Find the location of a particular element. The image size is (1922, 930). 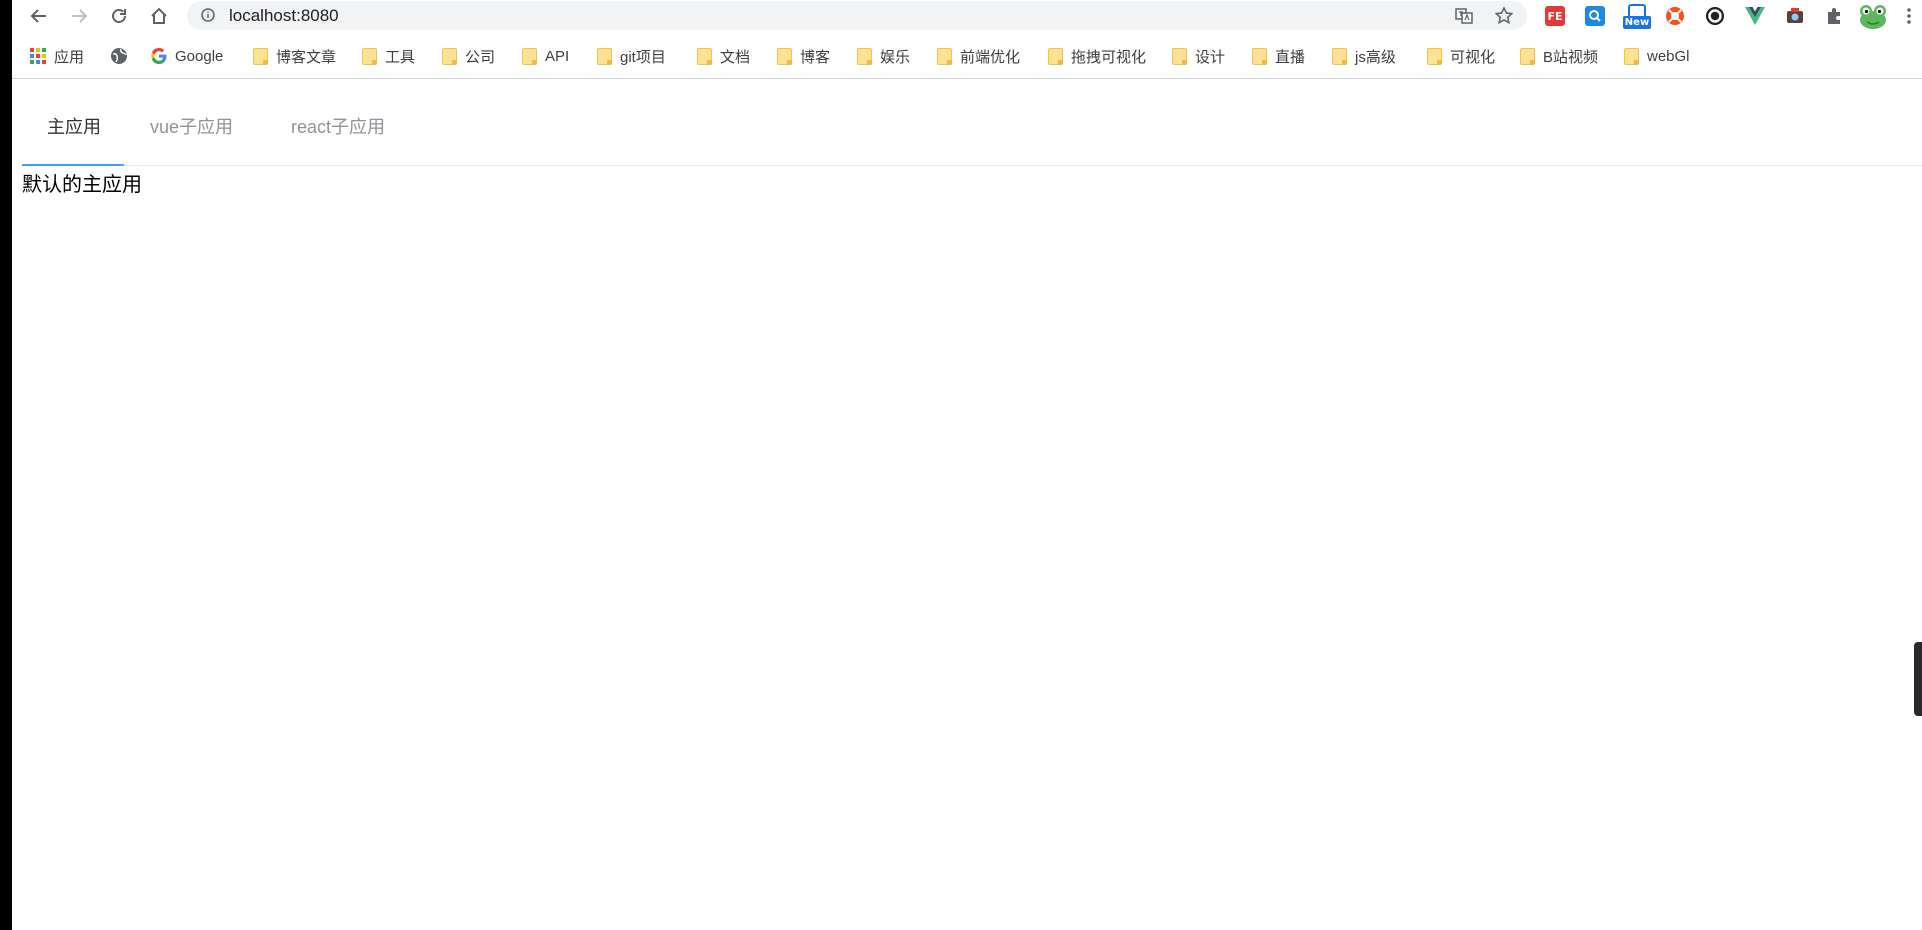

kebab-menu-icon is located at coordinates (1909, 16).